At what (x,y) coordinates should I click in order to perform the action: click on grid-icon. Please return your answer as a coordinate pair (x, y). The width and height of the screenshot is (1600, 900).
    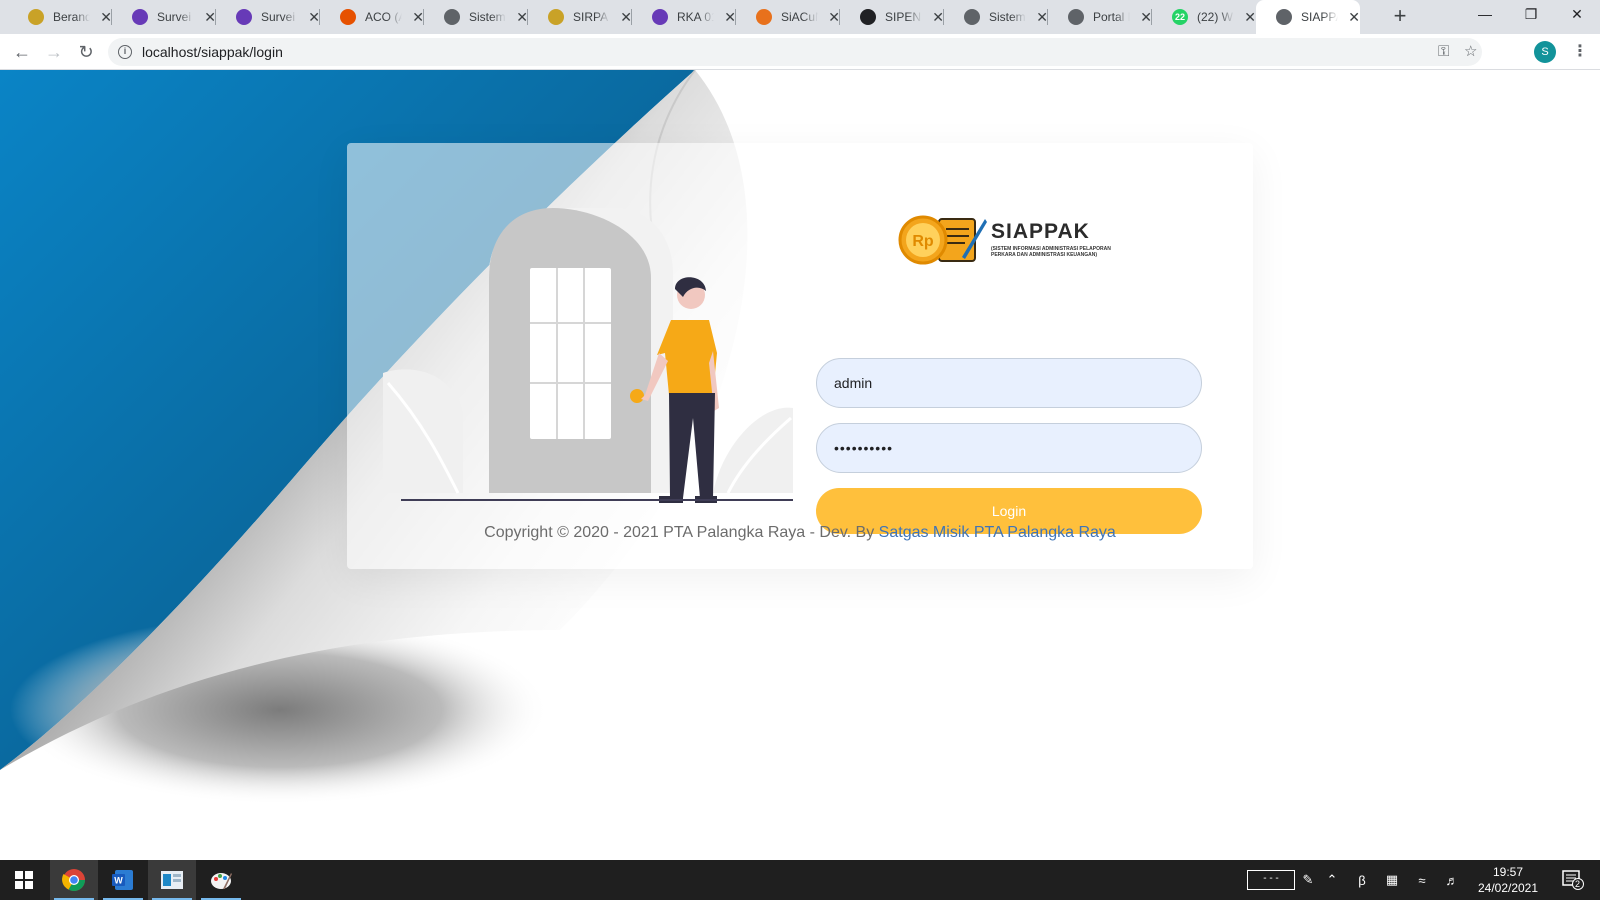
    Looking at the image, I should click on (764, 17).